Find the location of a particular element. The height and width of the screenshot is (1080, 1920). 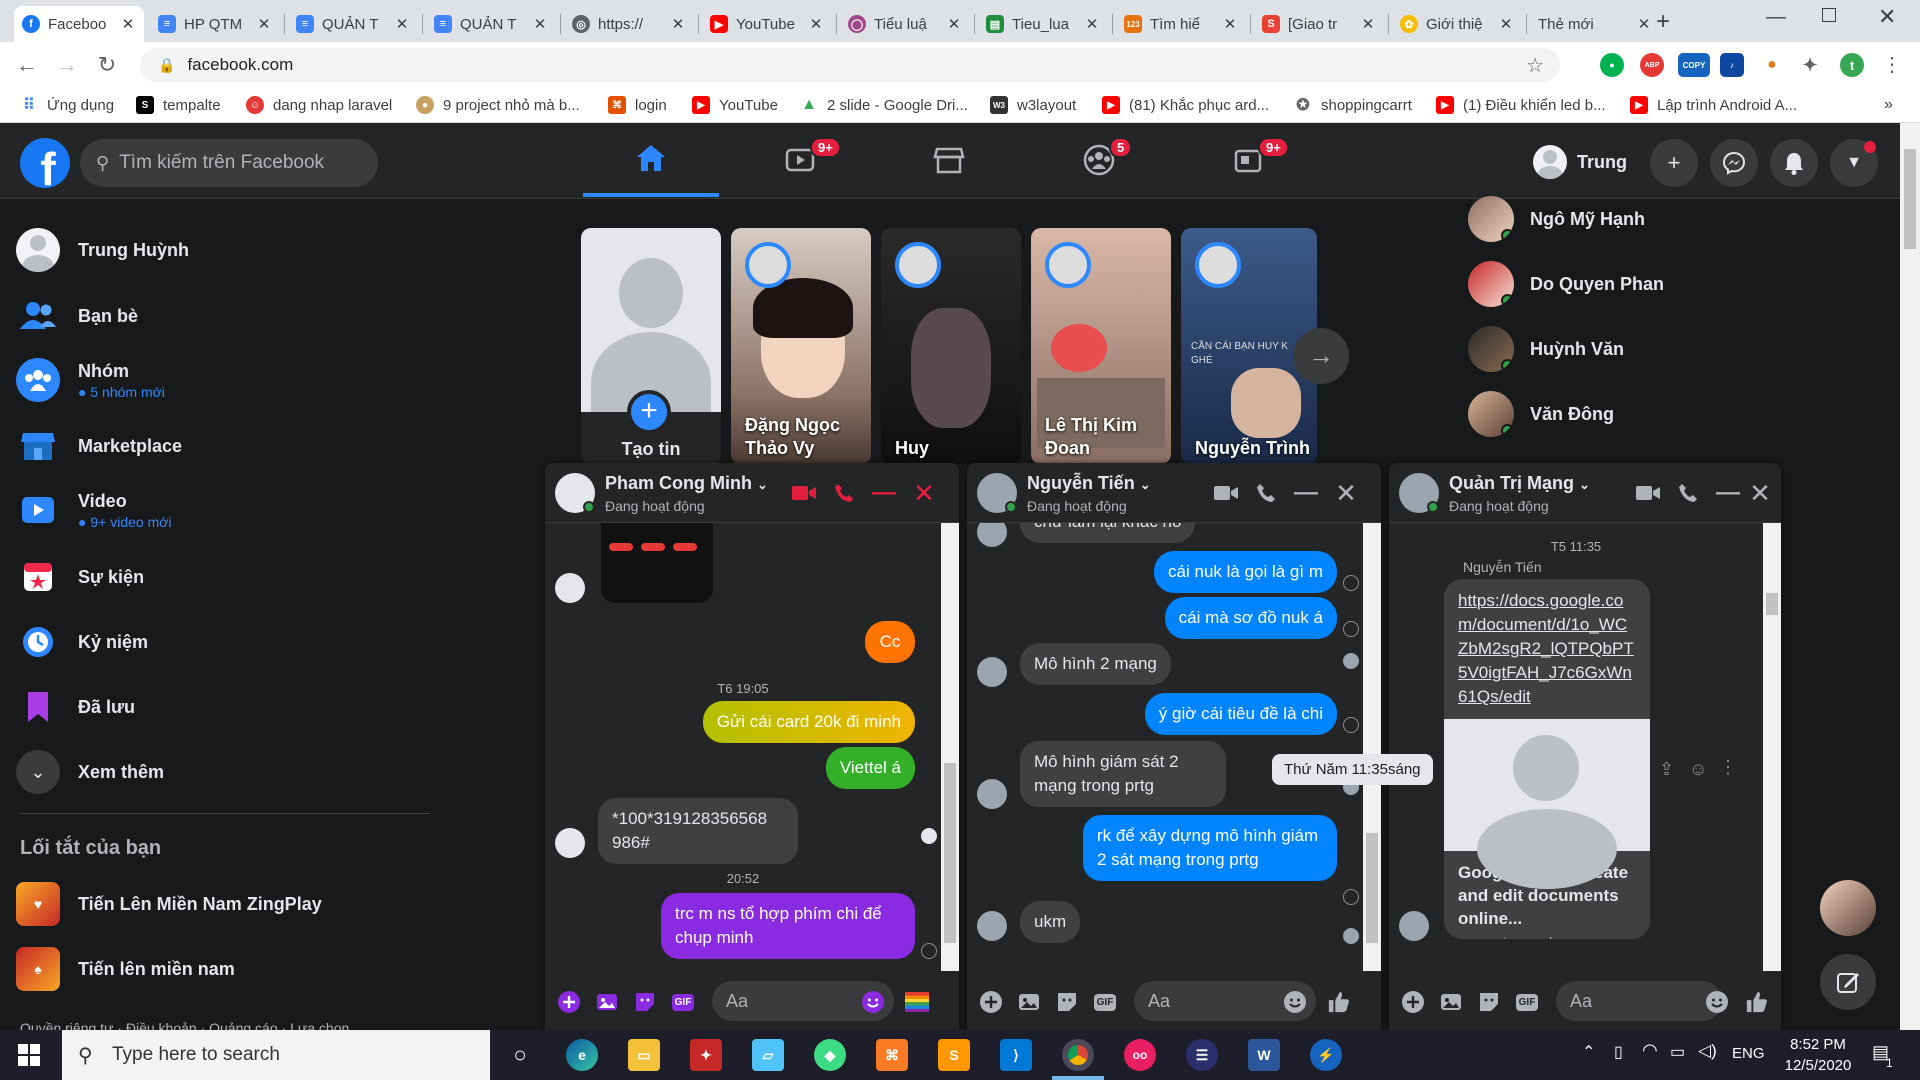

tab-hp-qtm: ≡ HP QTM ✕ is located at coordinates (215, 24).